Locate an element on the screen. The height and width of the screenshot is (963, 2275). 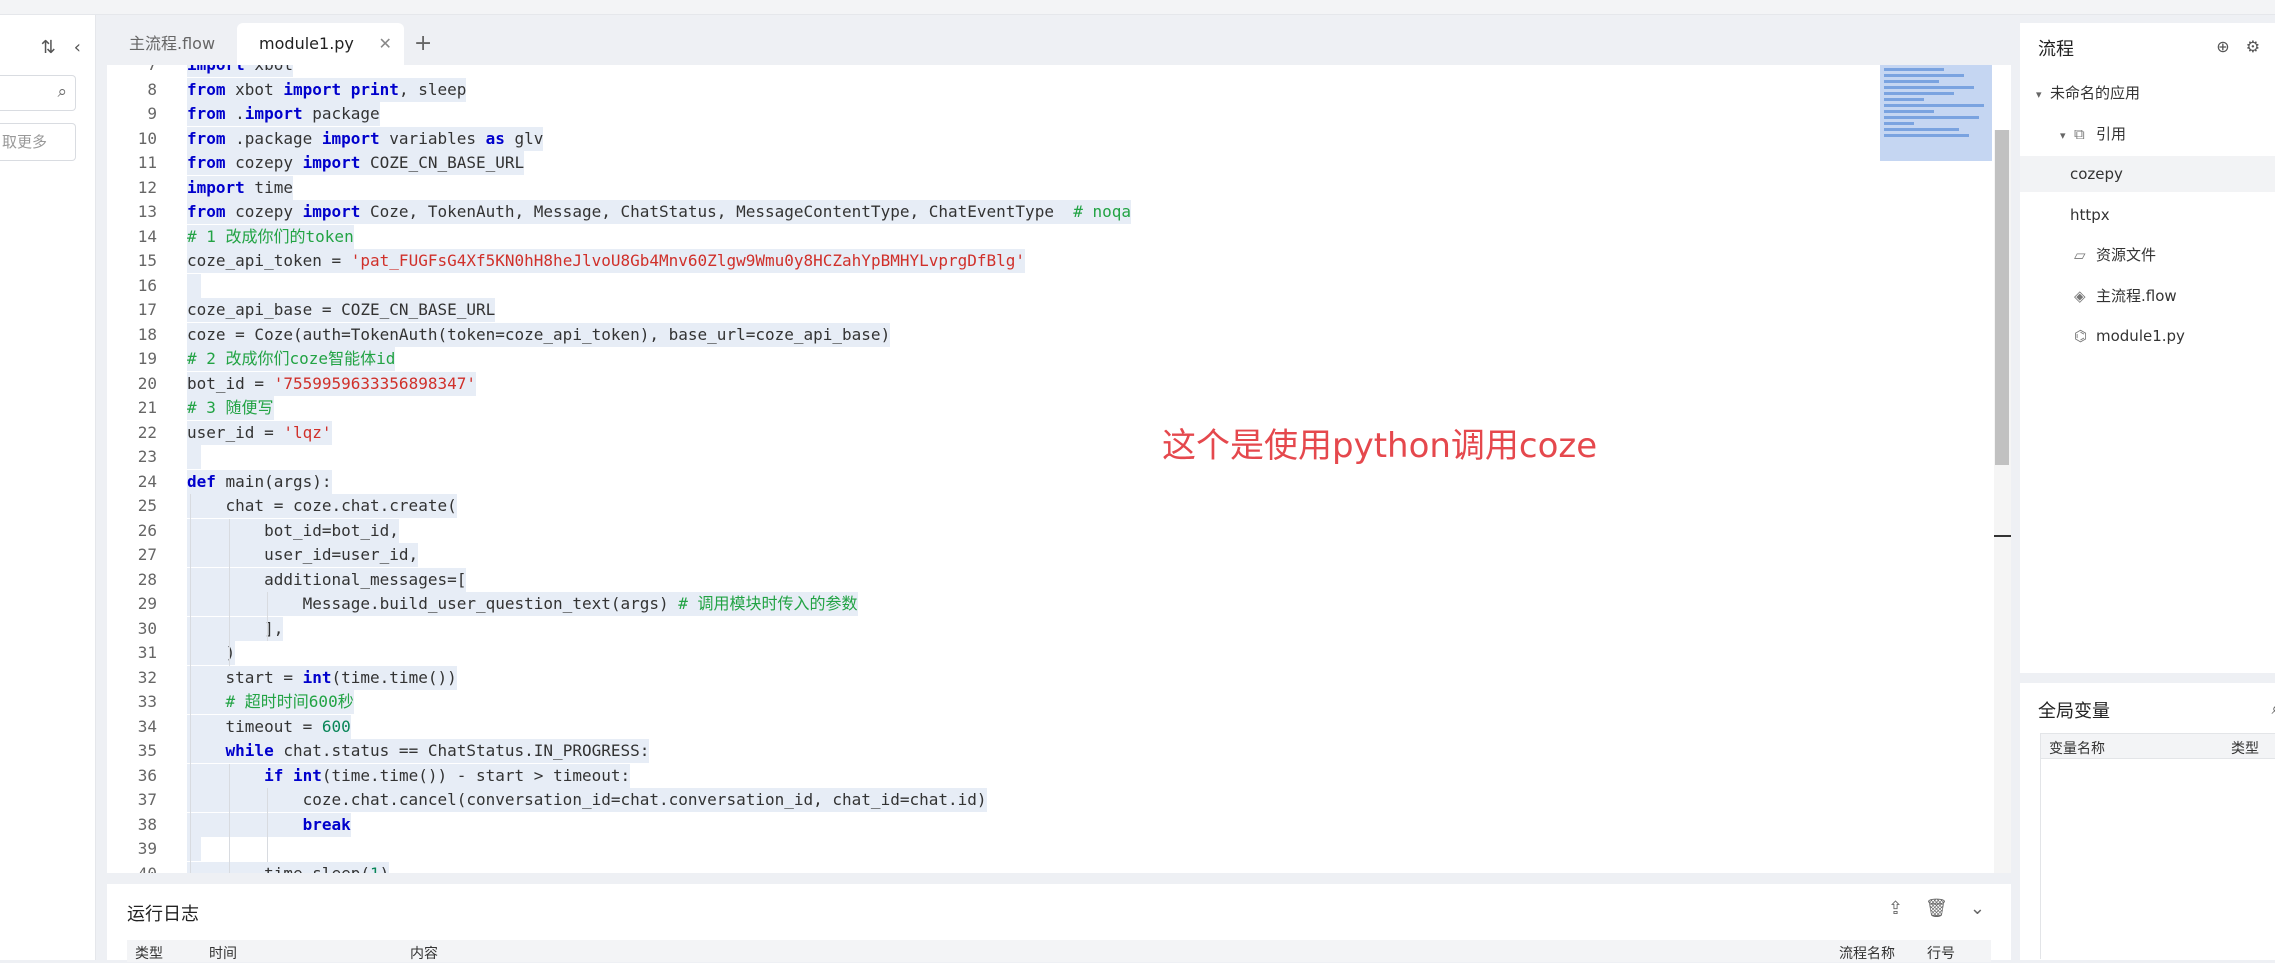
line-number: 13 is located at coordinates (147, 211).